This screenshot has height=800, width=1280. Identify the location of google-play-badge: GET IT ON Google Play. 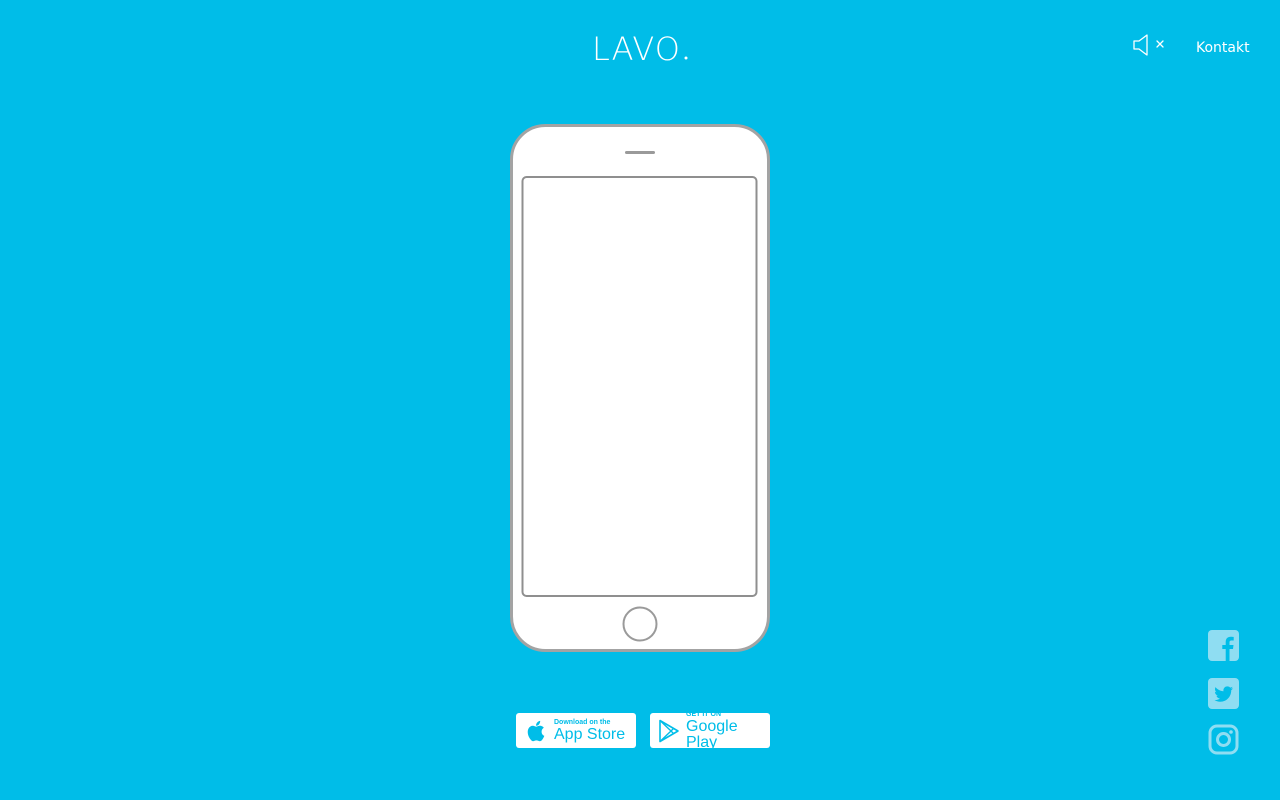
(710, 730).